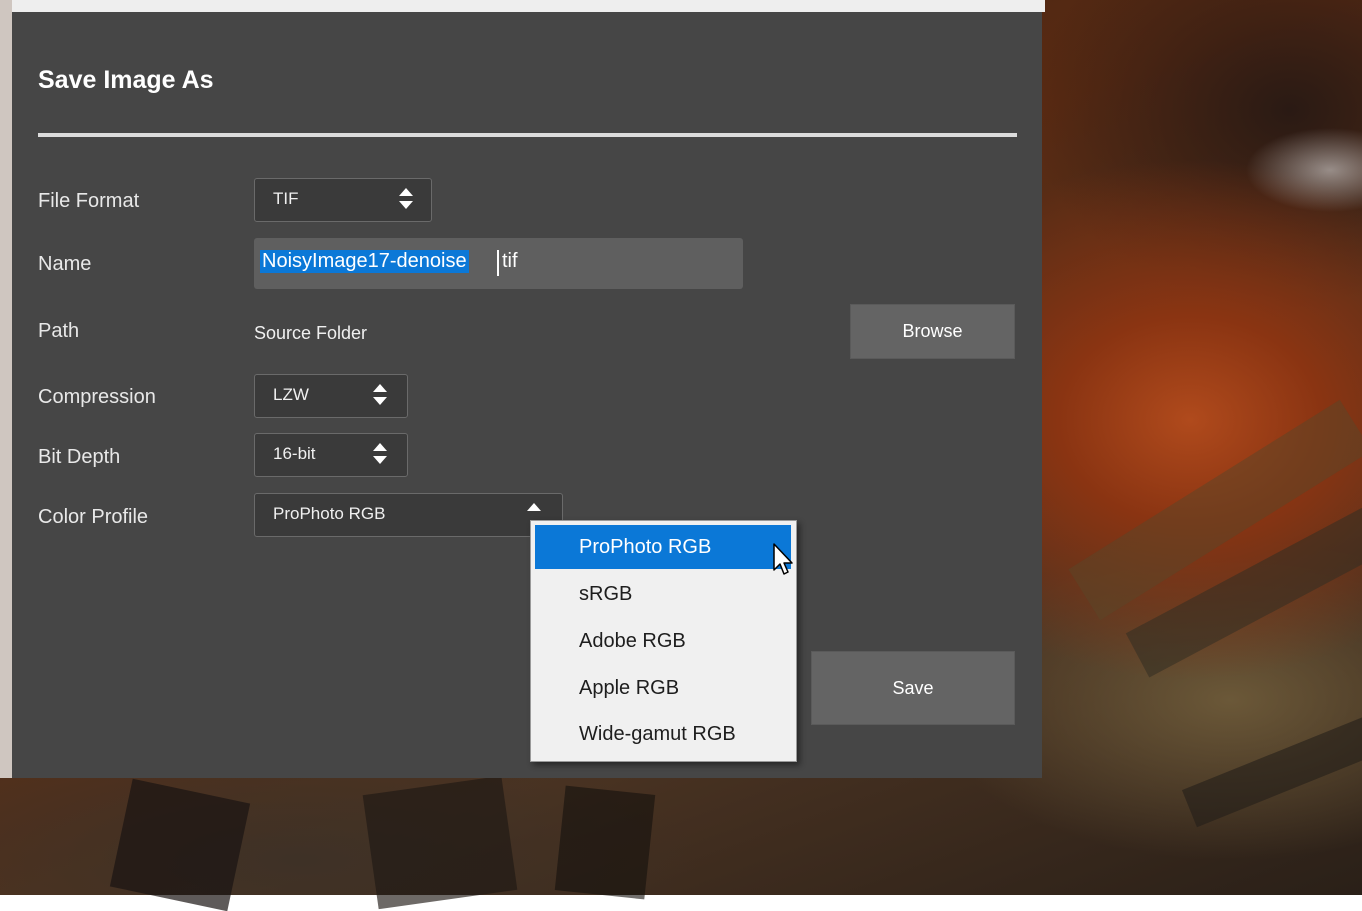  Describe the element at coordinates (59, 331) in the screenshot. I see `path-label: Path` at that location.